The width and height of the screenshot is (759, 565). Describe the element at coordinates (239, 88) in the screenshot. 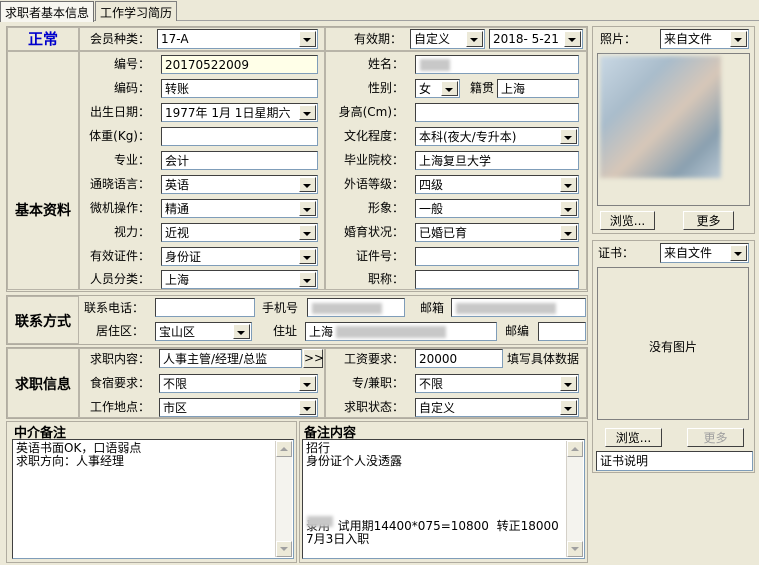

I see `code-input: 转账` at that location.